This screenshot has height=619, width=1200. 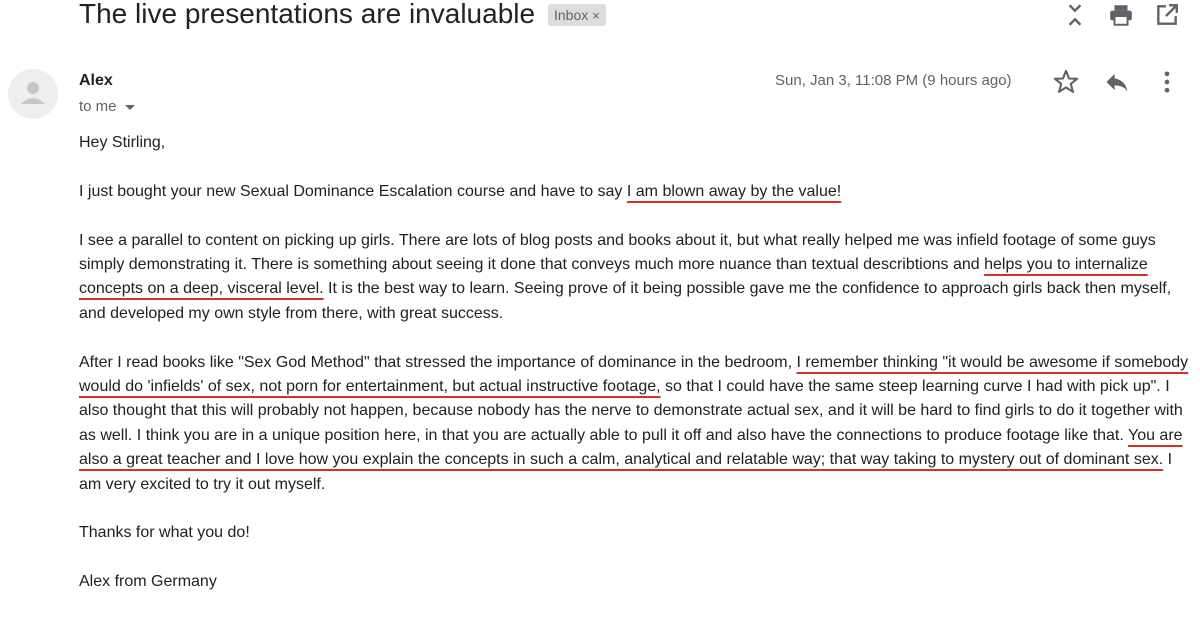 What do you see at coordinates (734, 191) in the screenshot?
I see `highlighted-text: I am blown away by the value!` at bounding box center [734, 191].